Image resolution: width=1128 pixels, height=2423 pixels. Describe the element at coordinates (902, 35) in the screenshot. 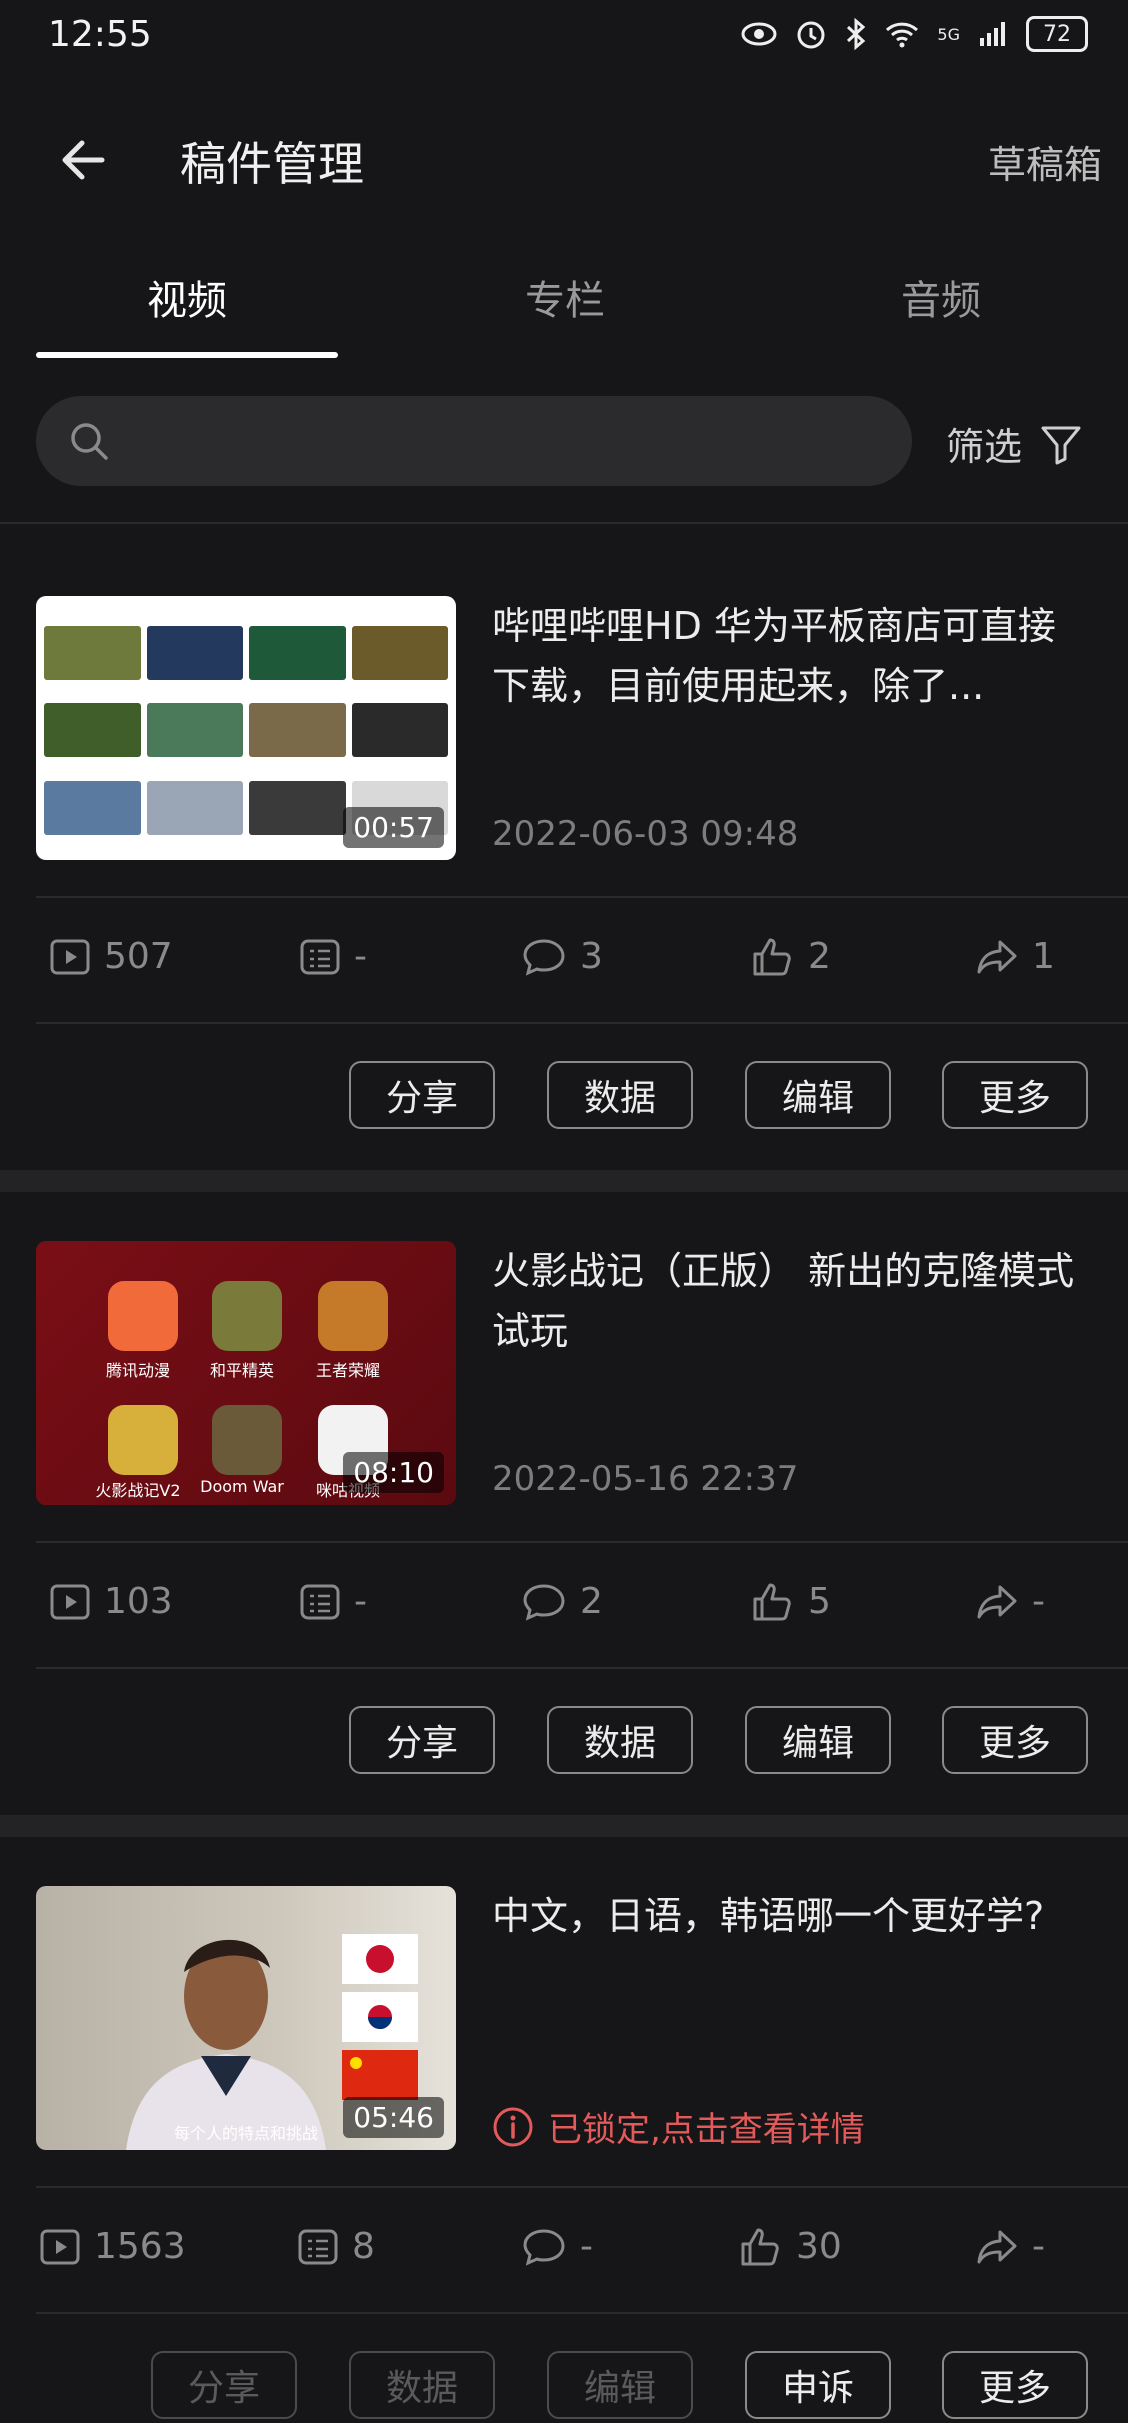

I see `wifi-icon` at that location.